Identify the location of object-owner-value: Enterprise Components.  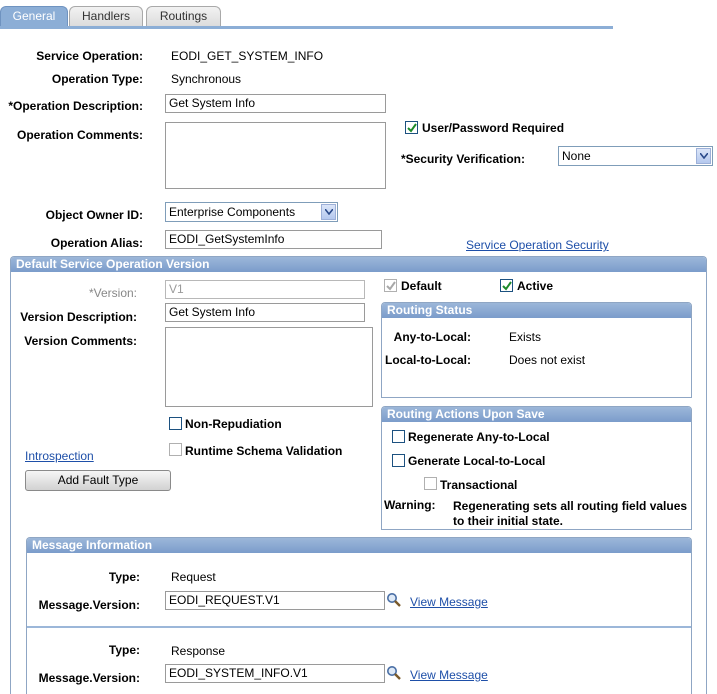
(232, 212).